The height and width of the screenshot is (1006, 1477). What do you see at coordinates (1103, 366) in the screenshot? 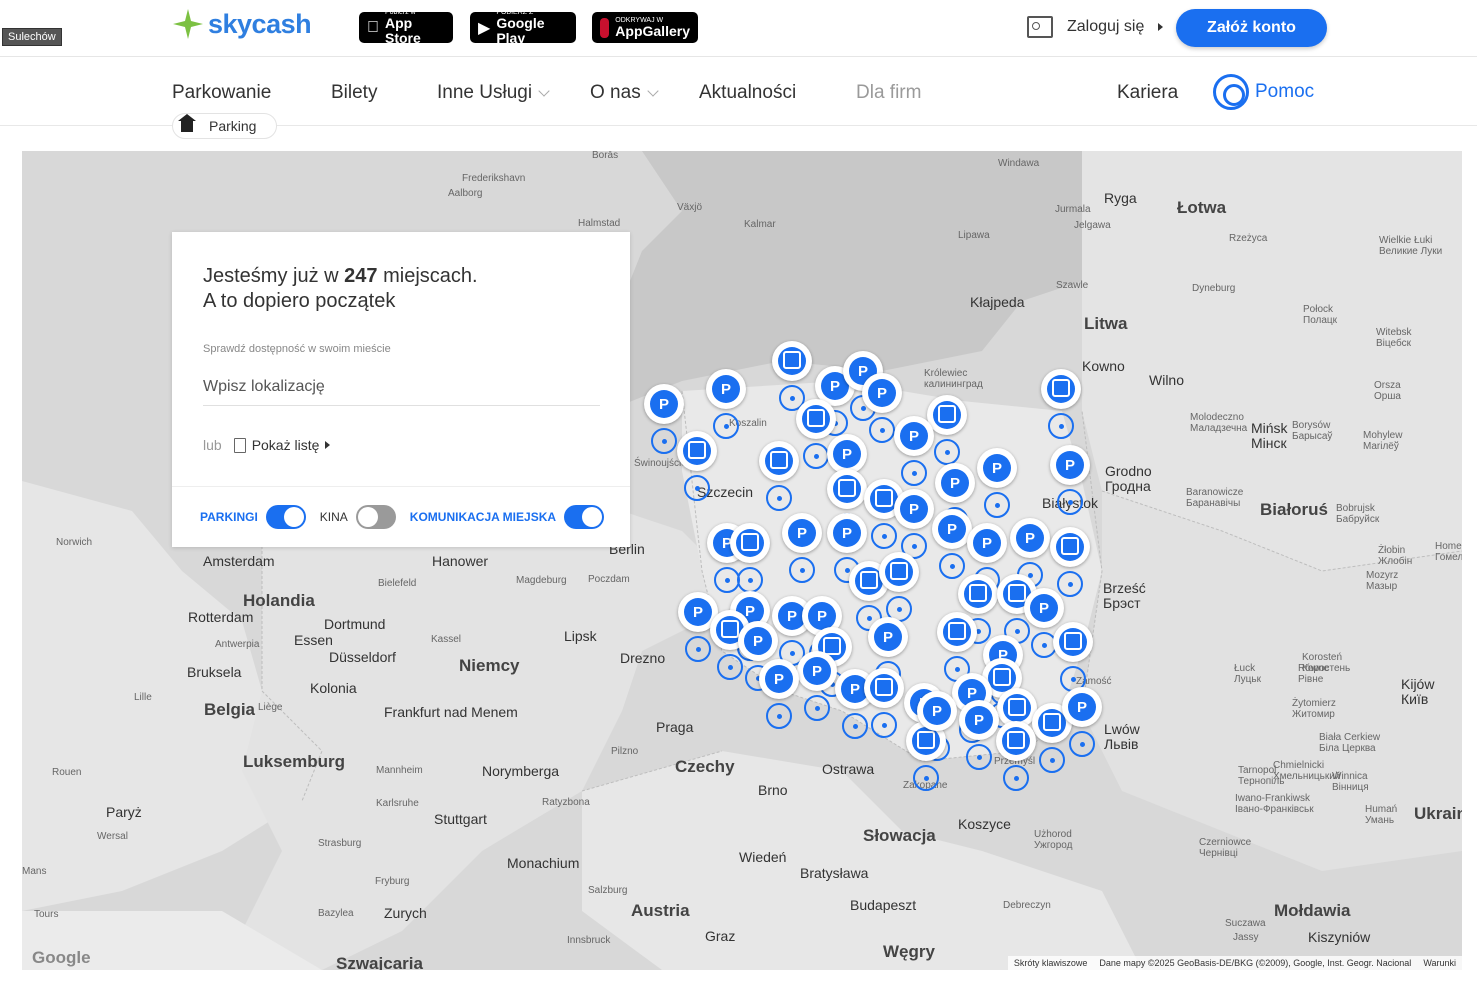
I see `city-label: Kowno` at bounding box center [1103, 366].